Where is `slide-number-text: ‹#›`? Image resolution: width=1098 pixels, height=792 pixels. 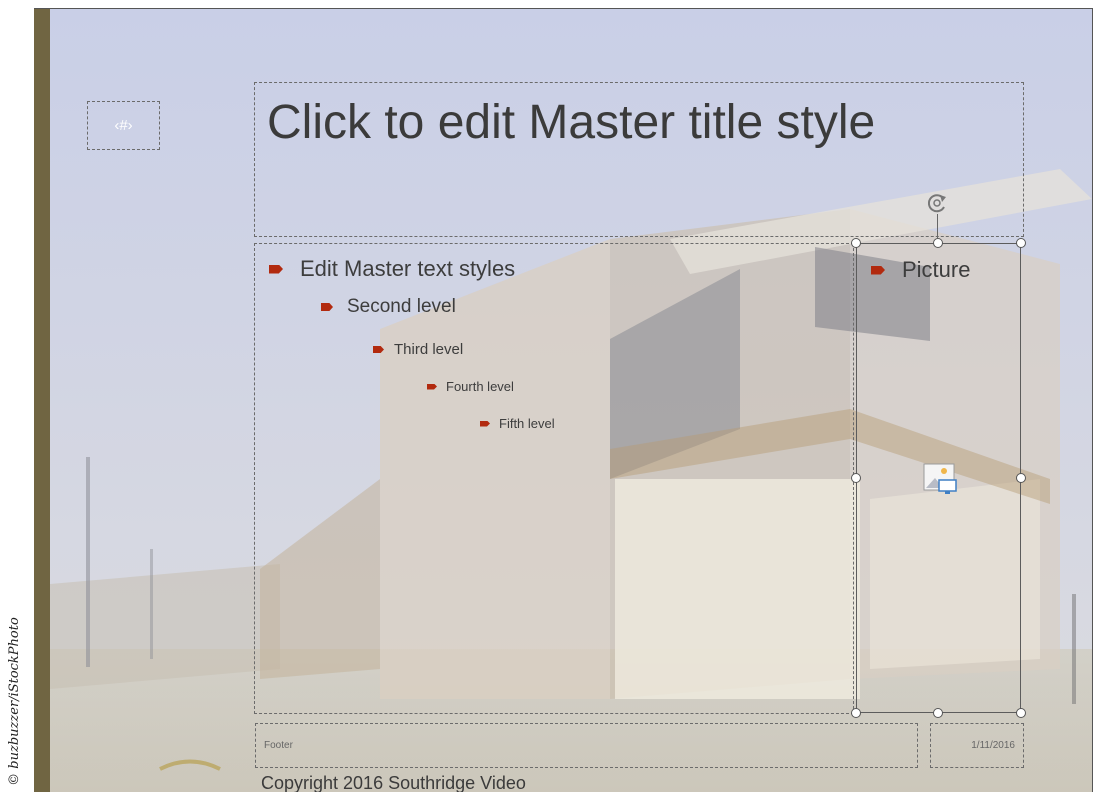 slide-number-text: ‹#› is located at coordinates (123, 125).